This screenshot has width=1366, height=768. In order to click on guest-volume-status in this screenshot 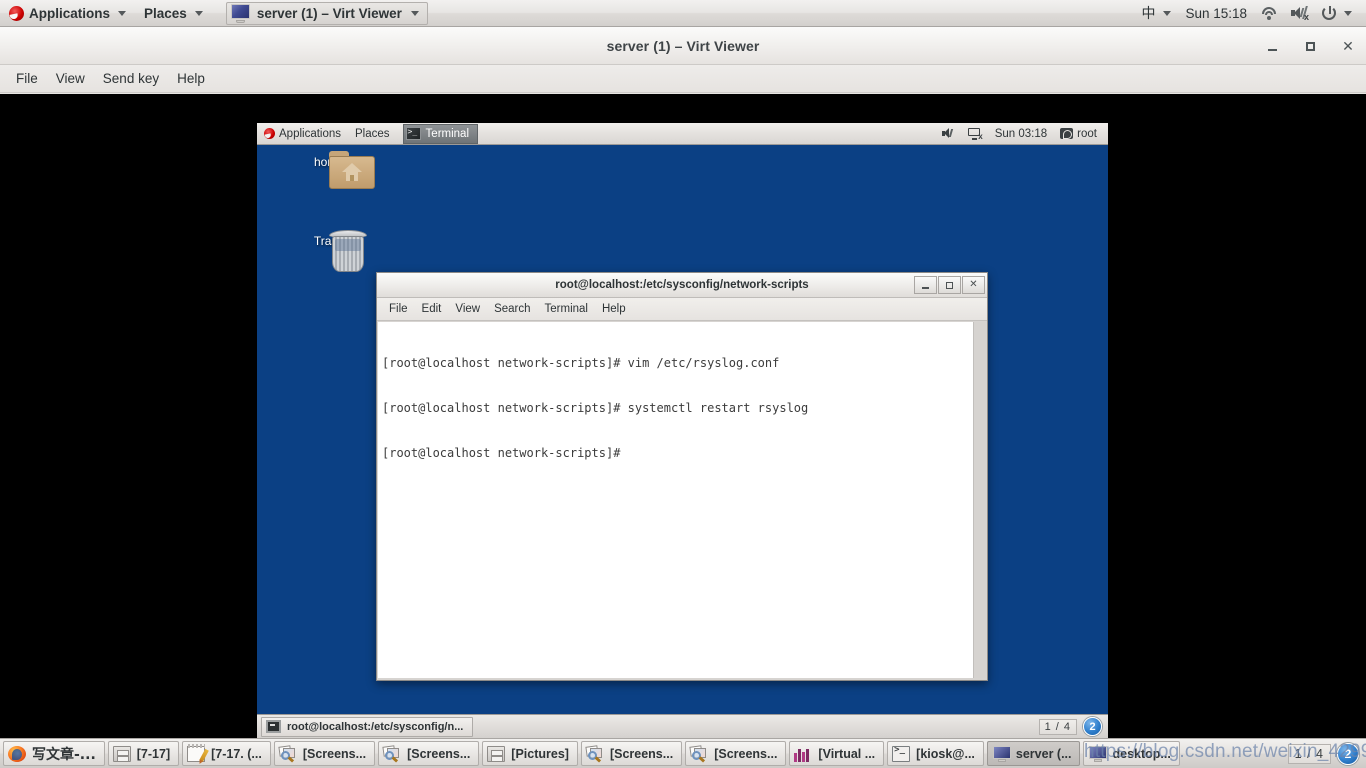, I will do `click(948, 134)`.